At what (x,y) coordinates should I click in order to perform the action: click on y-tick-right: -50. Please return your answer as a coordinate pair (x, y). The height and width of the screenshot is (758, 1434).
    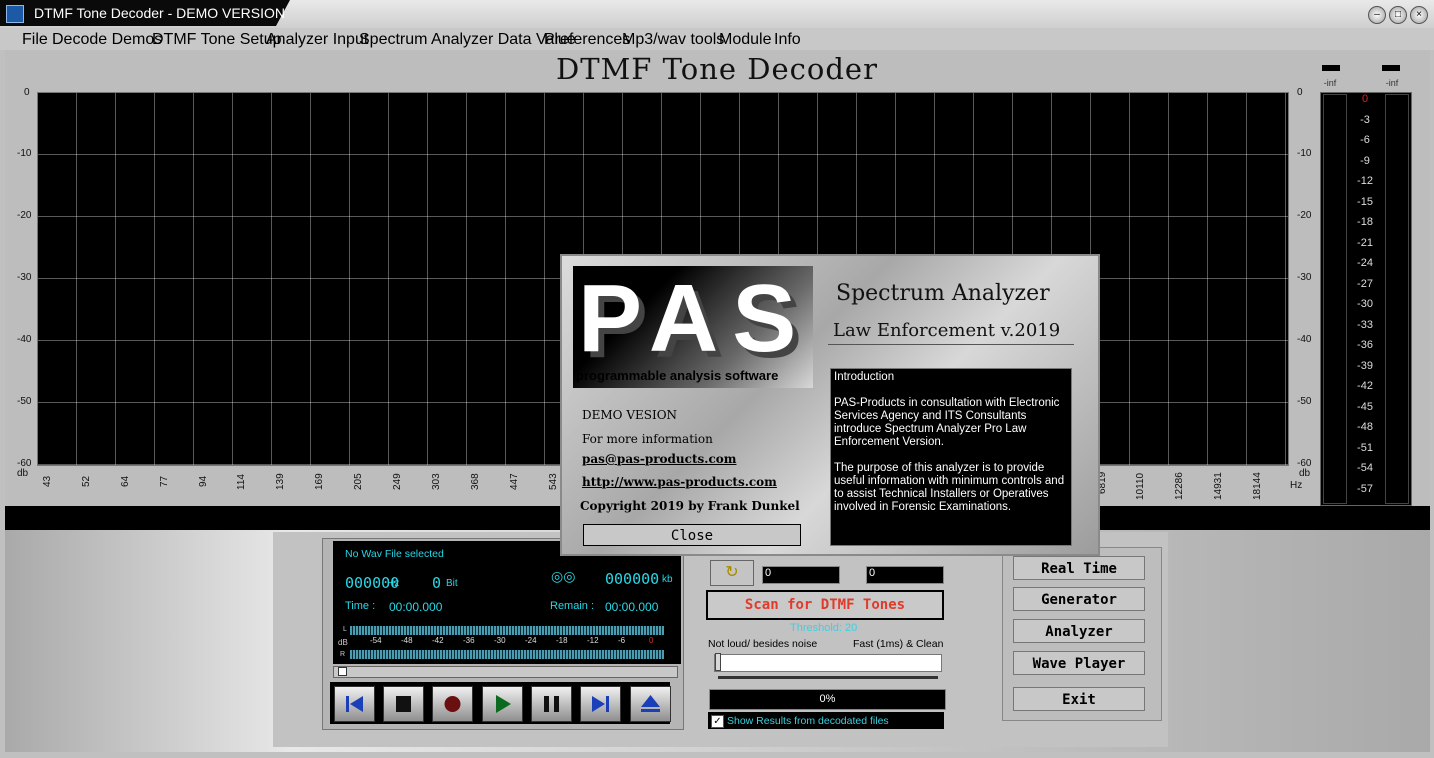
    Looking at the image, I should click on (1304, 401).